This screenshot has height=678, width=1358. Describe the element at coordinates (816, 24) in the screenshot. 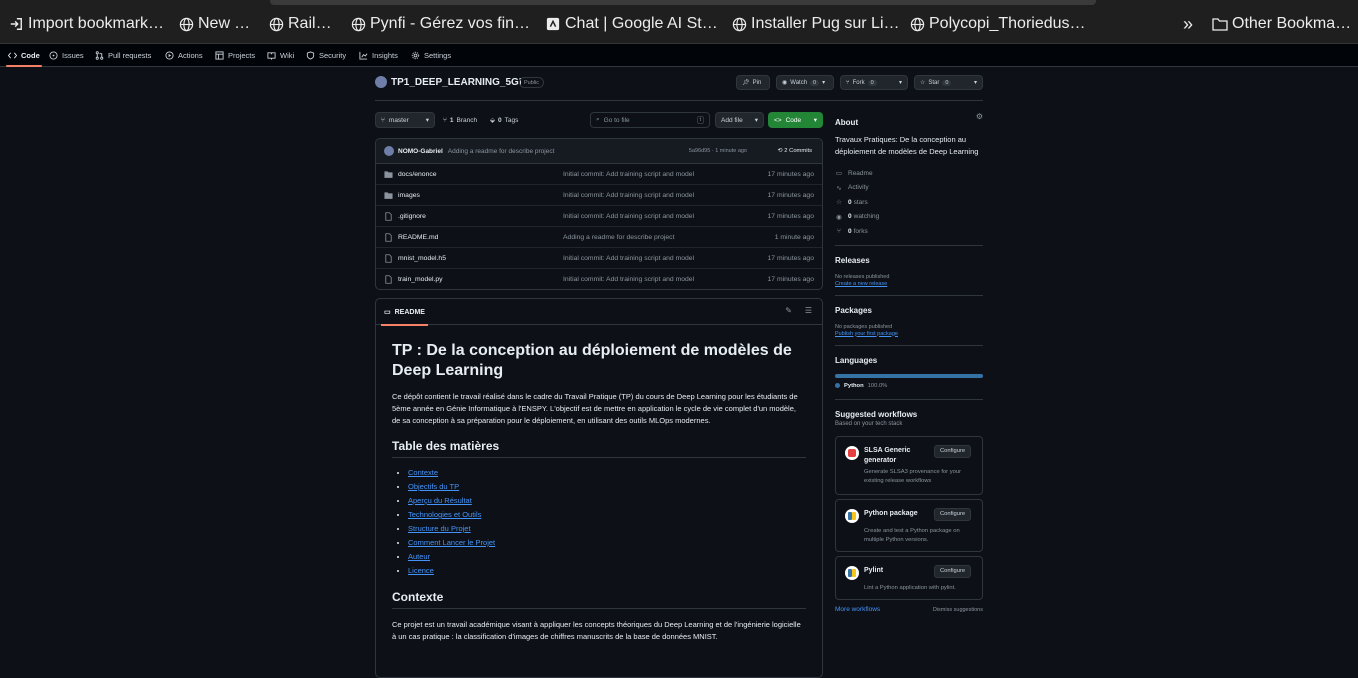

I see `bookmark-pug: Installer Pug sur Linux` at that location.